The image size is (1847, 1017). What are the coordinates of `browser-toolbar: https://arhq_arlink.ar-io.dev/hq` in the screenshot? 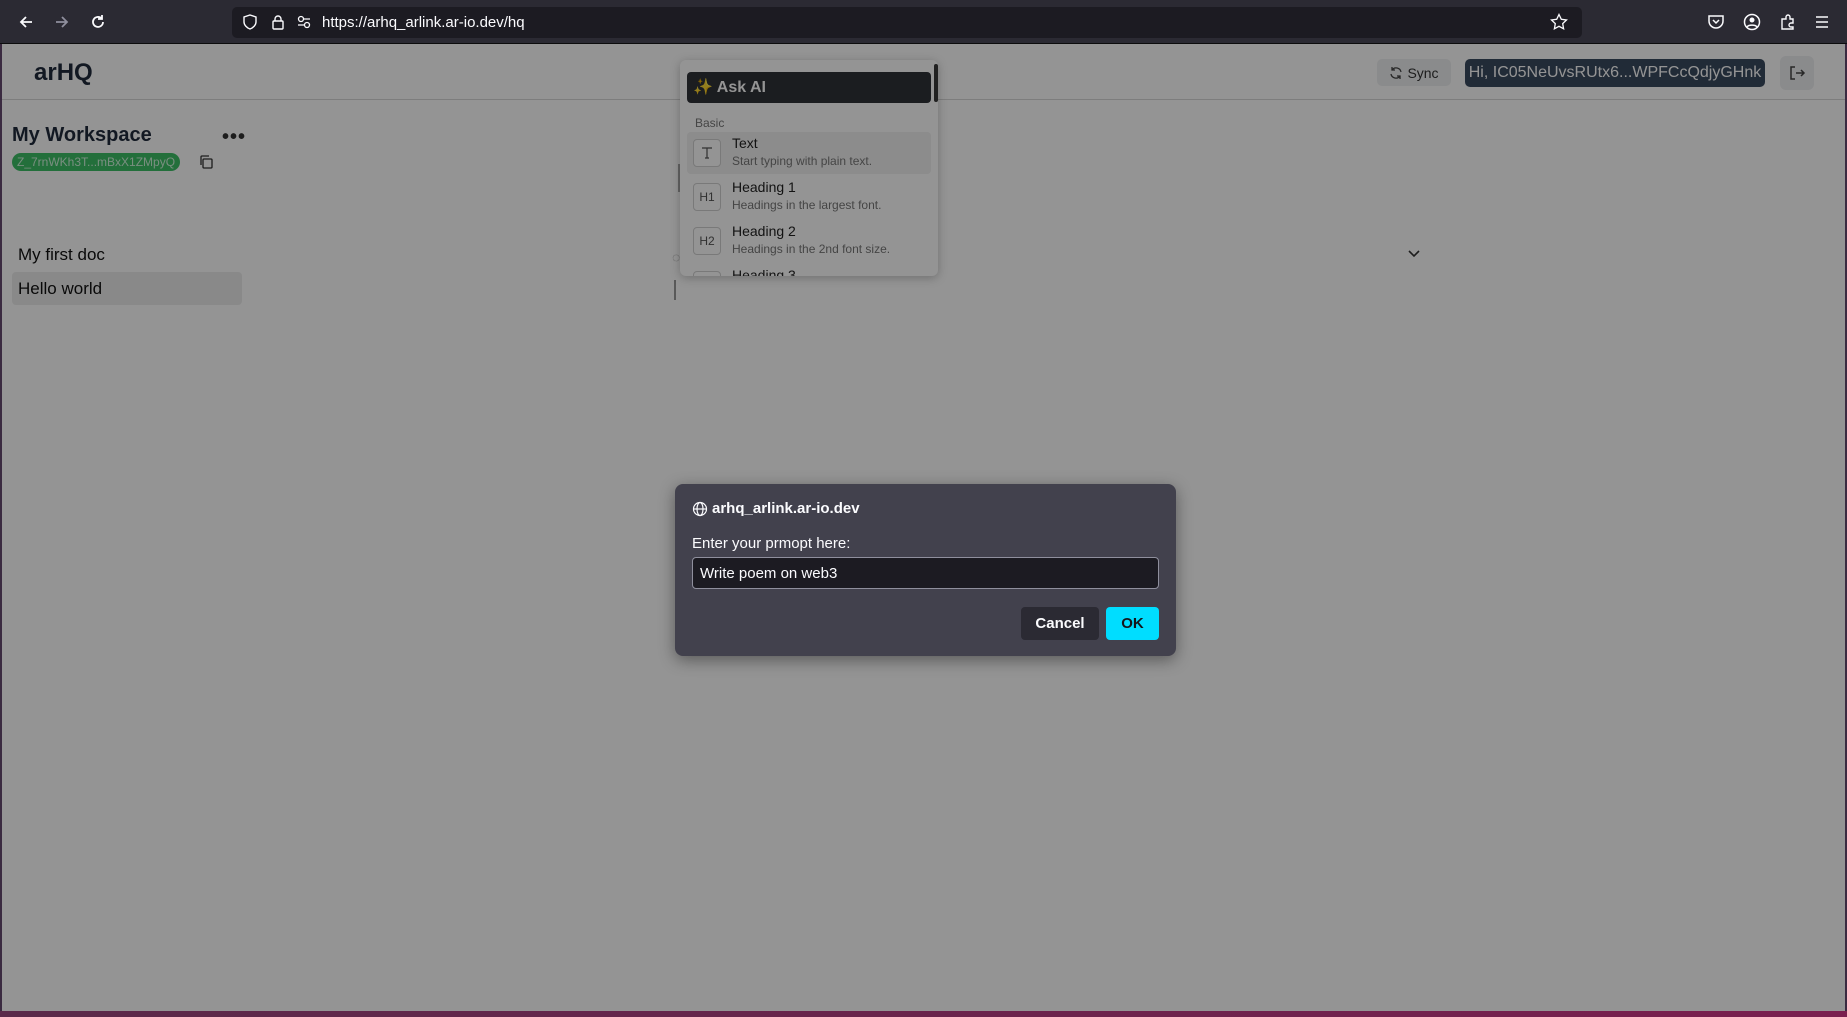 It's located at (923, 22).